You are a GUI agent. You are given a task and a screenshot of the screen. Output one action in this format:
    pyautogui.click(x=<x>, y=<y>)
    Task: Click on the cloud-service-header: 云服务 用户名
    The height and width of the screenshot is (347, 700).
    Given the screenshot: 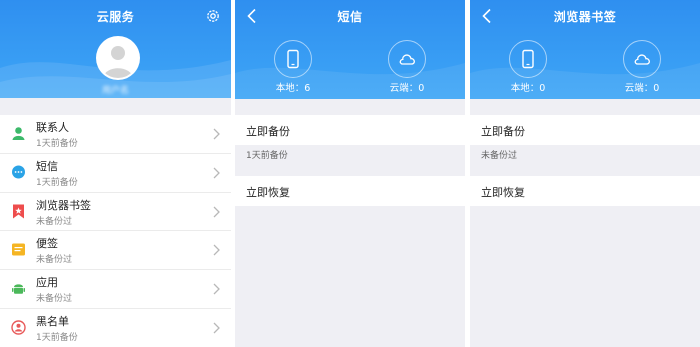 What is the action you would take?
    pyautogui.click(x=115, y=49)
    